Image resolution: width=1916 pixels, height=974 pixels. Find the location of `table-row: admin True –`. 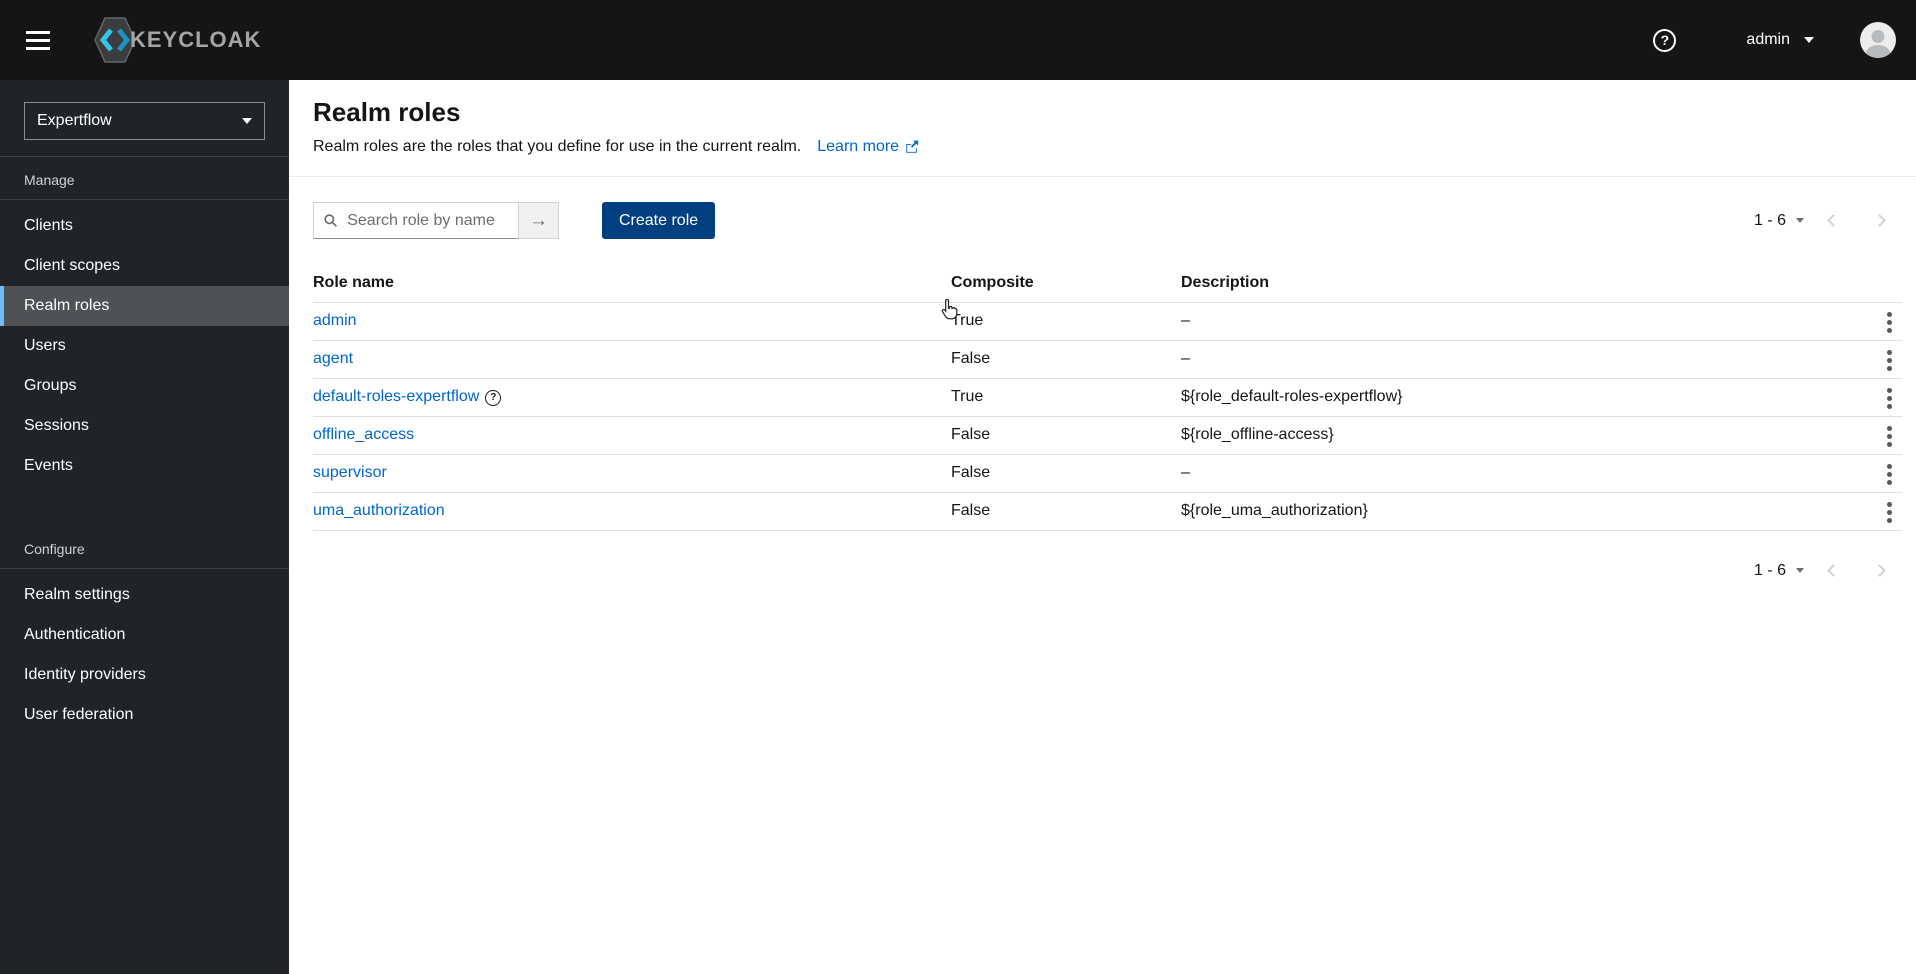

table-row: admin True – is located at coordinates (1107, 321).